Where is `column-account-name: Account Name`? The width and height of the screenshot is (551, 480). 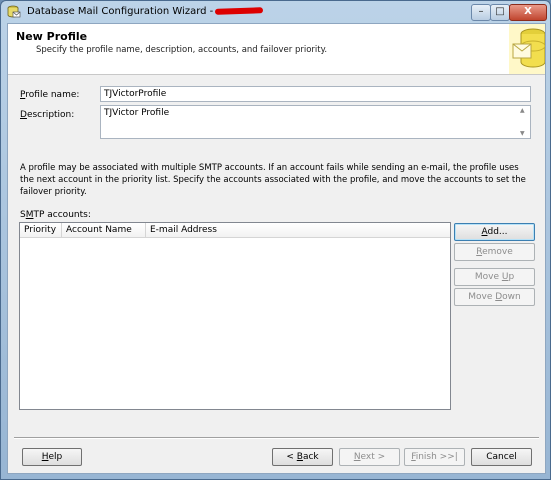 column-account-name: Account Name is located at coordinates (104, 230).